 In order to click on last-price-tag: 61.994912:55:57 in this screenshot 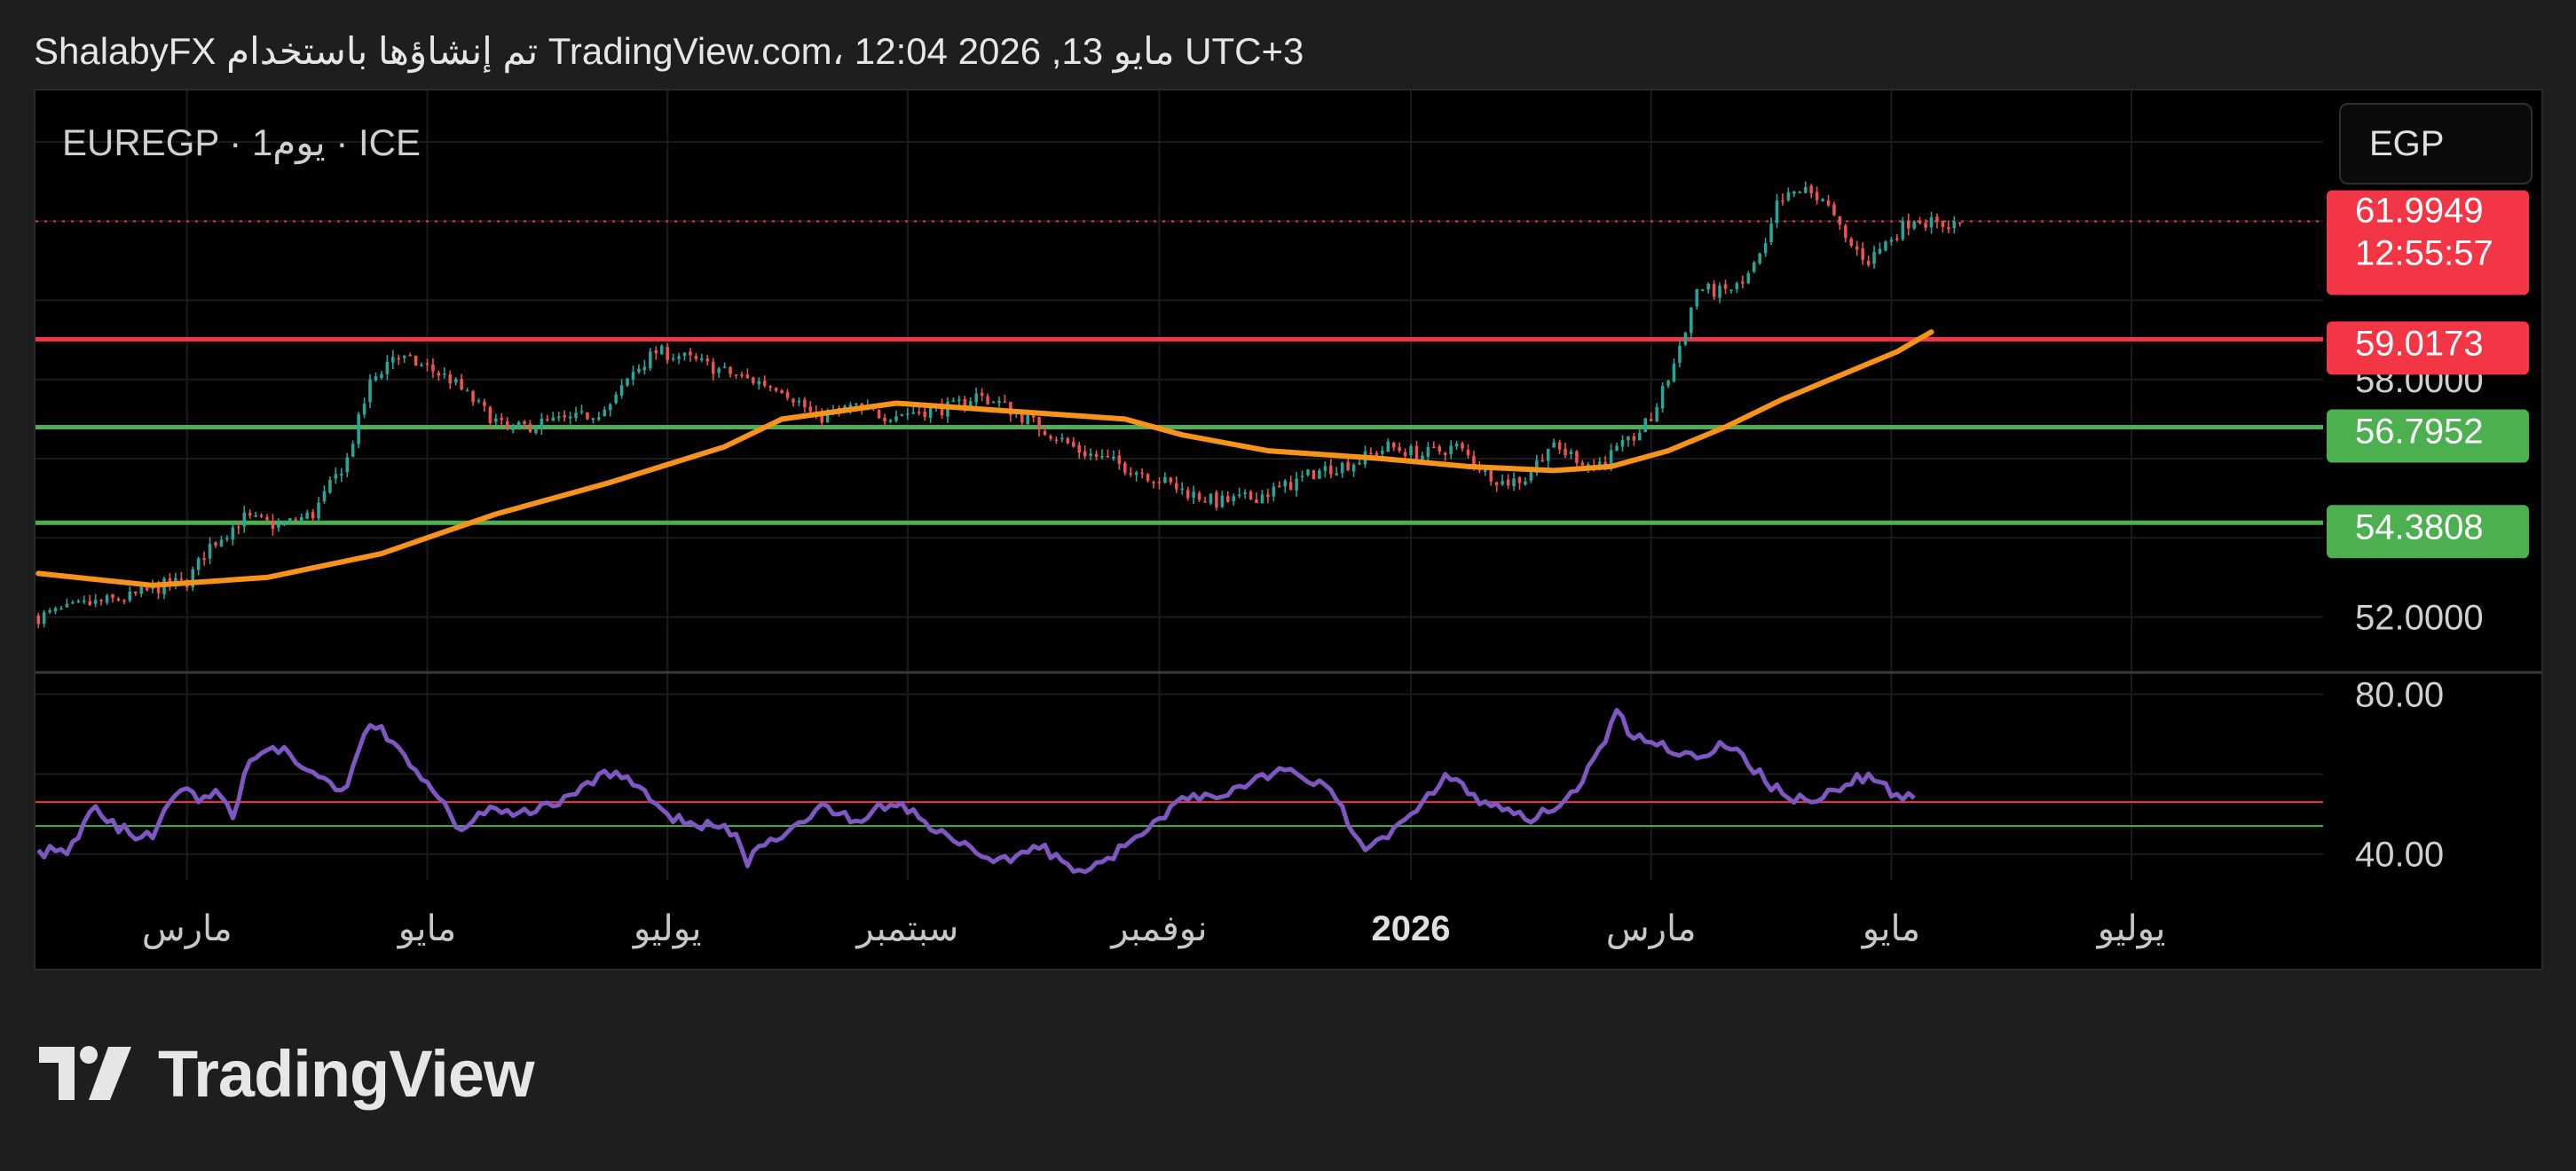, I will do `click(2428, 242)`.